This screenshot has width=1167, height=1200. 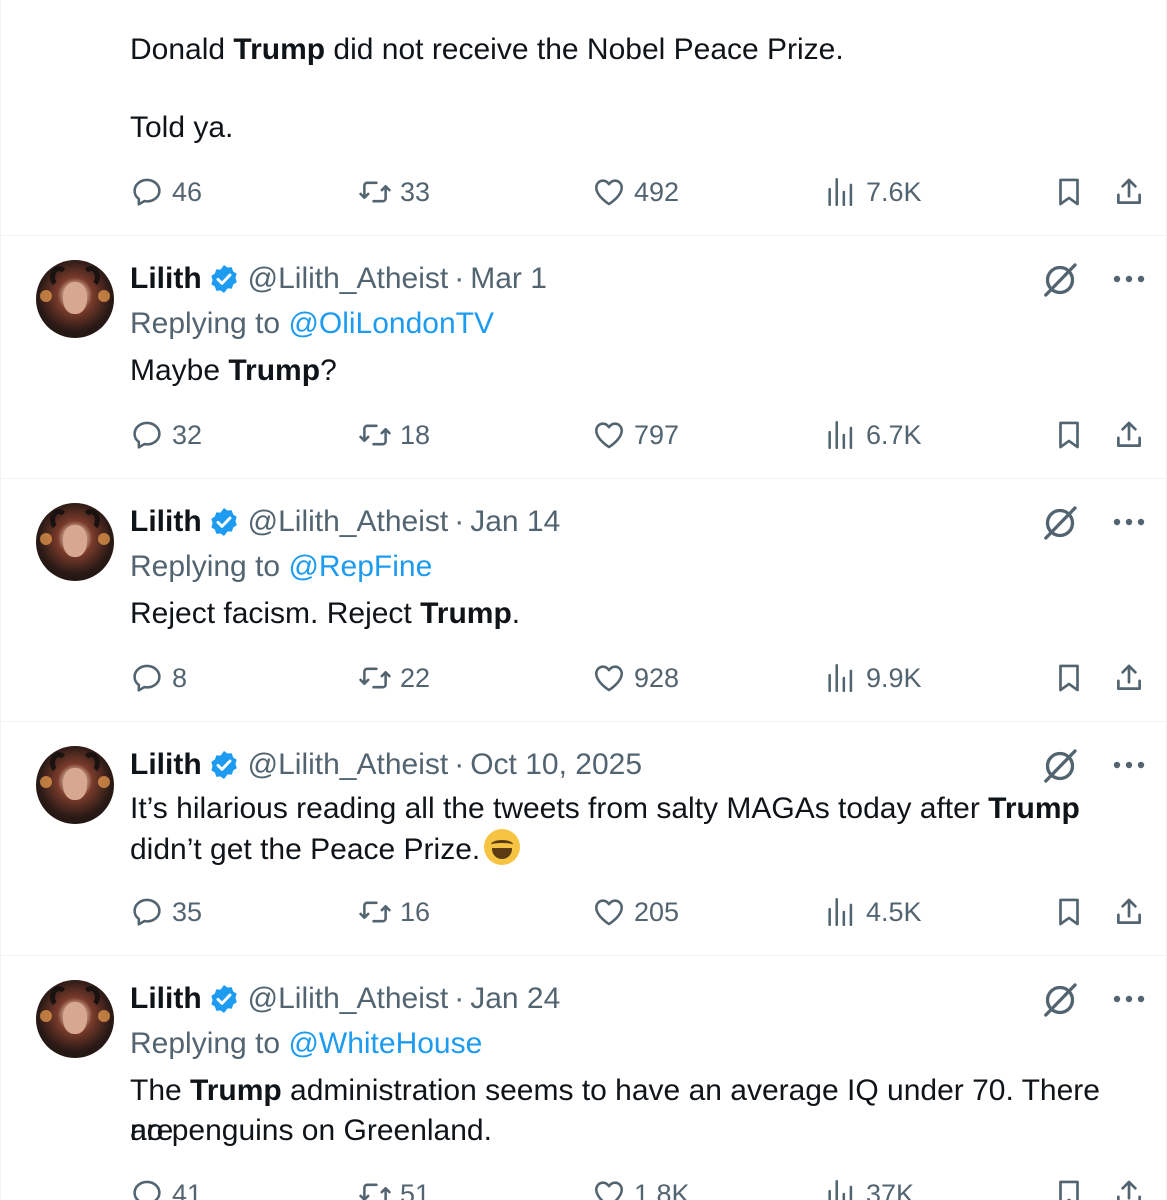 What do you see at coordinates (166, 912) in the screenshot?
I see `reply-button: 35` at bounding box center [166, 912].